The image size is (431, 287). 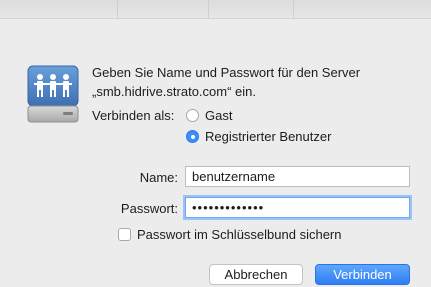 What do you see at coordinates (133, 115) in the screenshot?
I see `connect-as-label: Verbinden als:` at bounding box center [133, 115].